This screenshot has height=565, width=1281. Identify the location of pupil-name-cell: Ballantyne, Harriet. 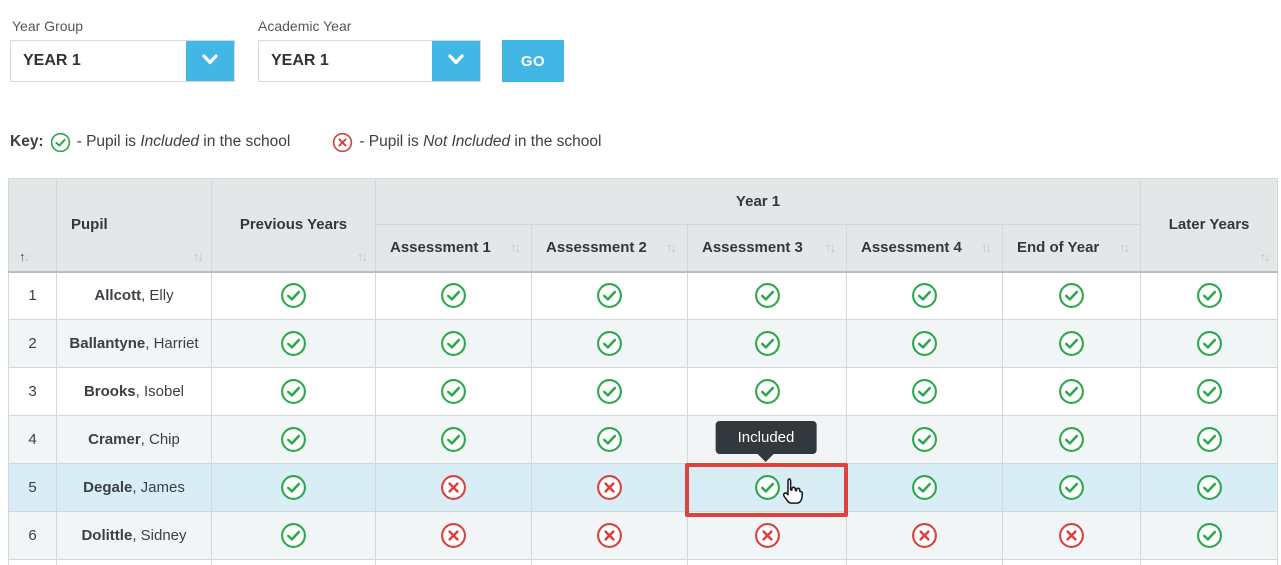
(134, 343).